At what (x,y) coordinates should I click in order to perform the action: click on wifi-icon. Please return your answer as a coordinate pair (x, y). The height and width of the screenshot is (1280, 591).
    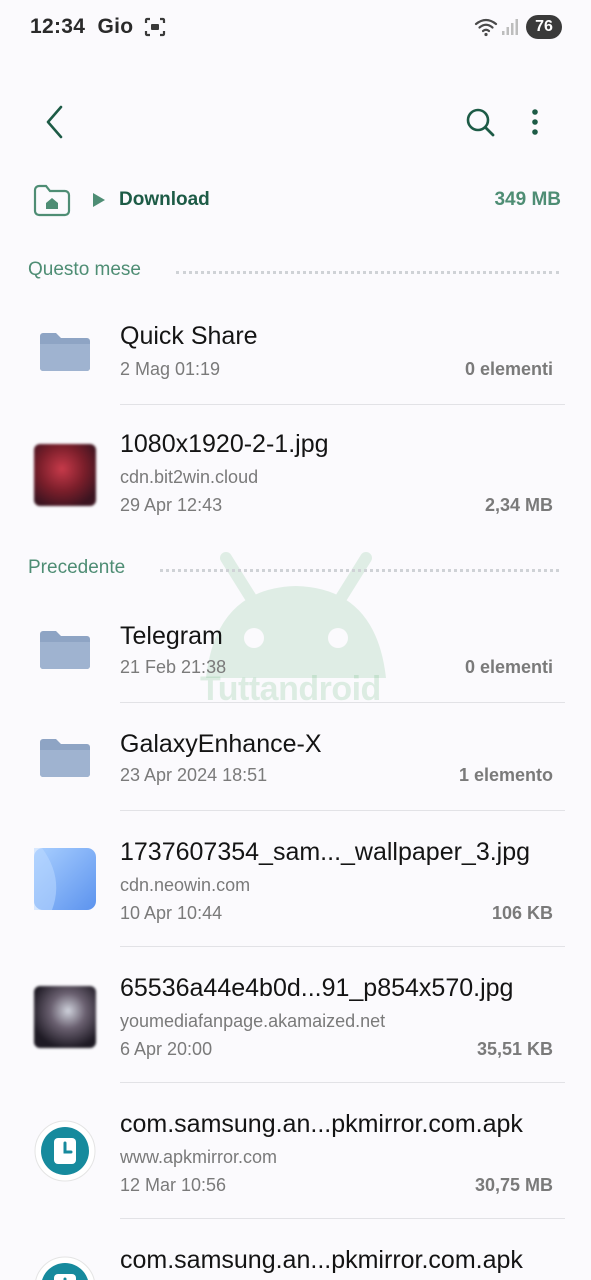
    Looking at the image, I should click on (486, 27).